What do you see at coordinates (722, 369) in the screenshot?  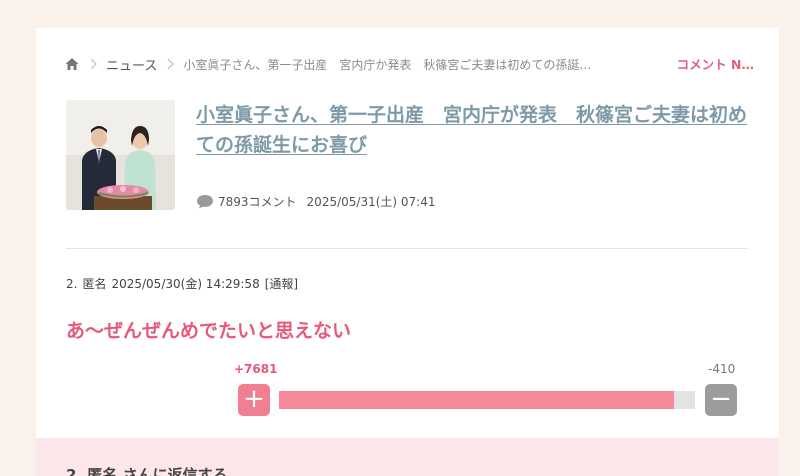 I see `minus-vote-count: -410` at bounding box center [722, 369].